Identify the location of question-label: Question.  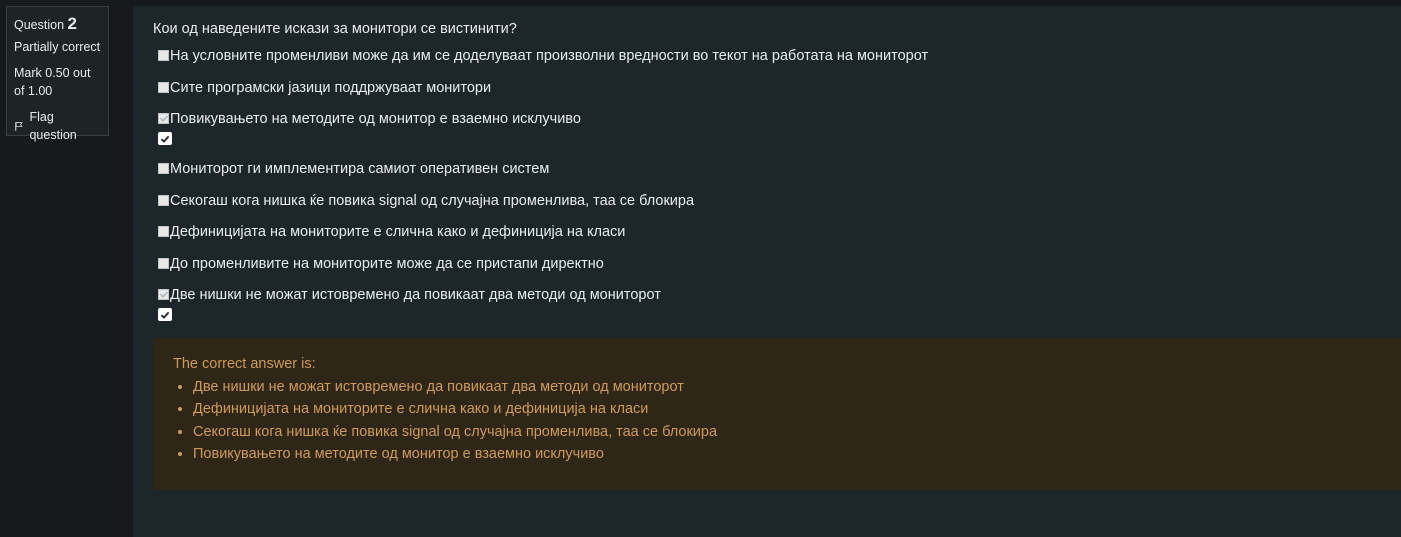
(39, 25).